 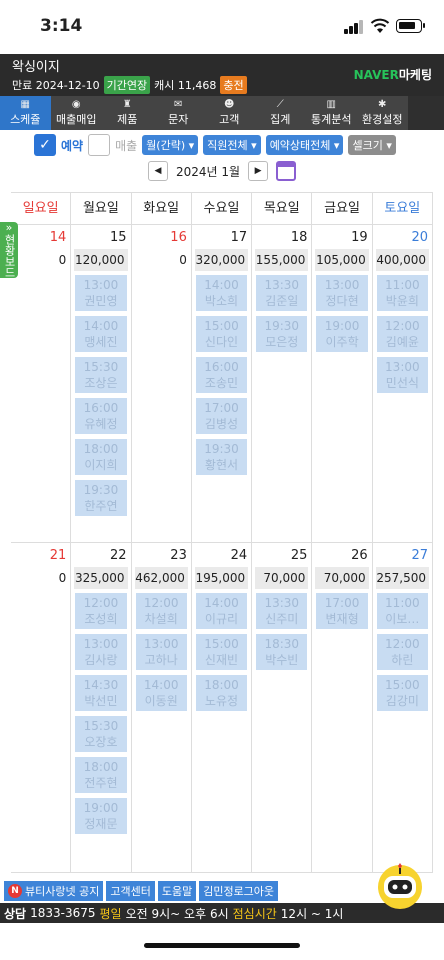 I want to click on appointment-customer: 권민영, so click(x=101, y=301).